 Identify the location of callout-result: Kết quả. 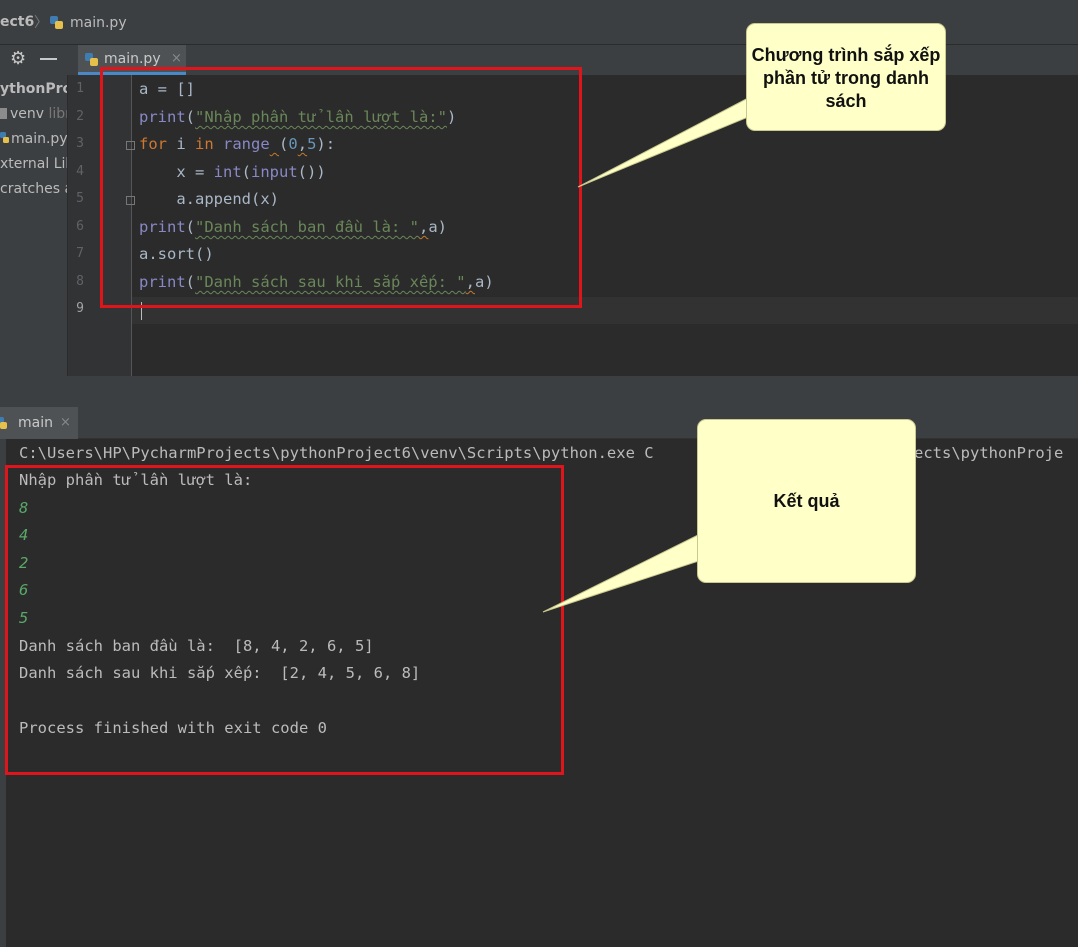
(806, 501).